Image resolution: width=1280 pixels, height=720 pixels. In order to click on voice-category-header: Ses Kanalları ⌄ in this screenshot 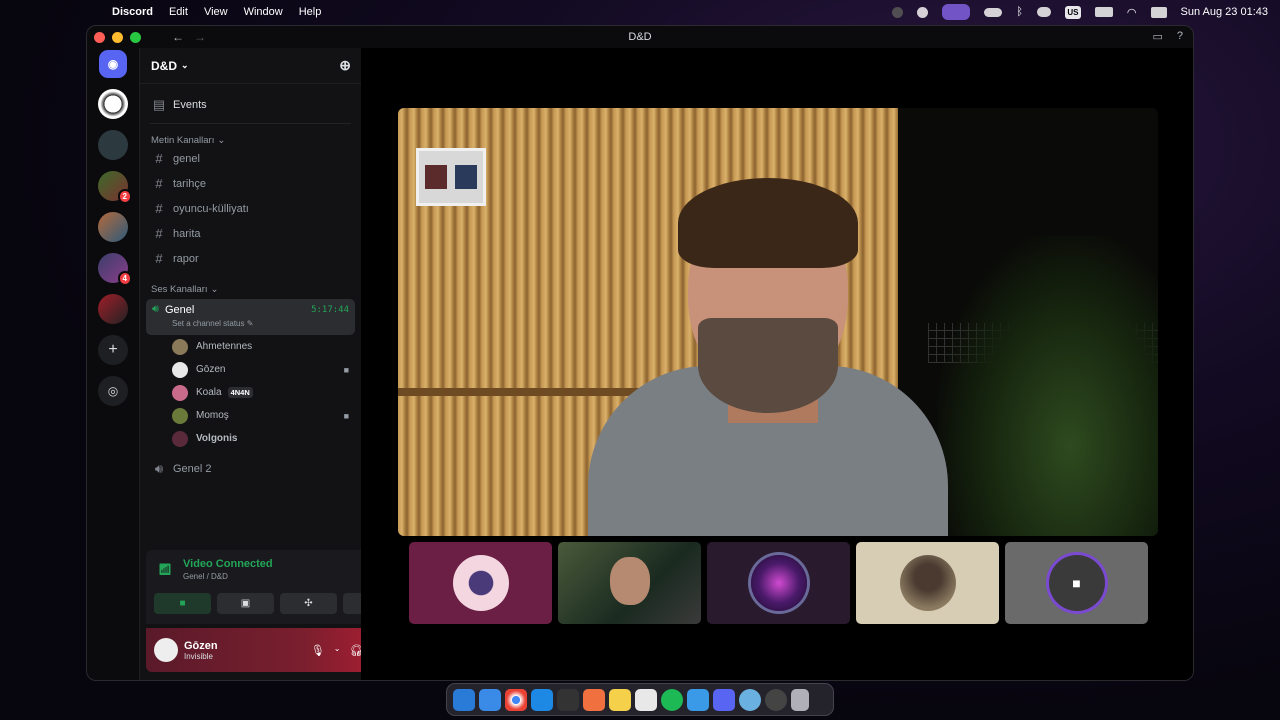, I will do `click(250, 284)`.